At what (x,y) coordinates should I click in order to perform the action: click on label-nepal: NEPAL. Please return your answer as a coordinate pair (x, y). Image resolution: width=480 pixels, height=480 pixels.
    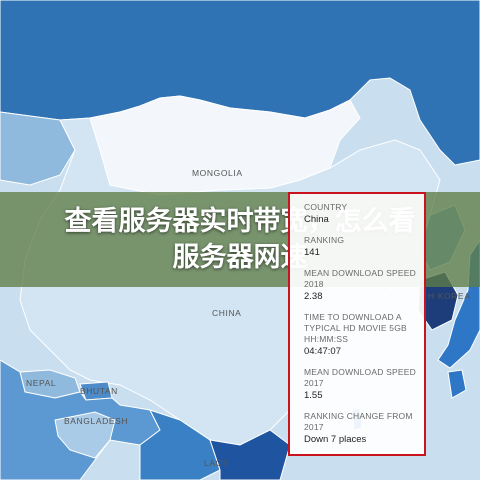
    Looking at the image, I should click on (41, 383).